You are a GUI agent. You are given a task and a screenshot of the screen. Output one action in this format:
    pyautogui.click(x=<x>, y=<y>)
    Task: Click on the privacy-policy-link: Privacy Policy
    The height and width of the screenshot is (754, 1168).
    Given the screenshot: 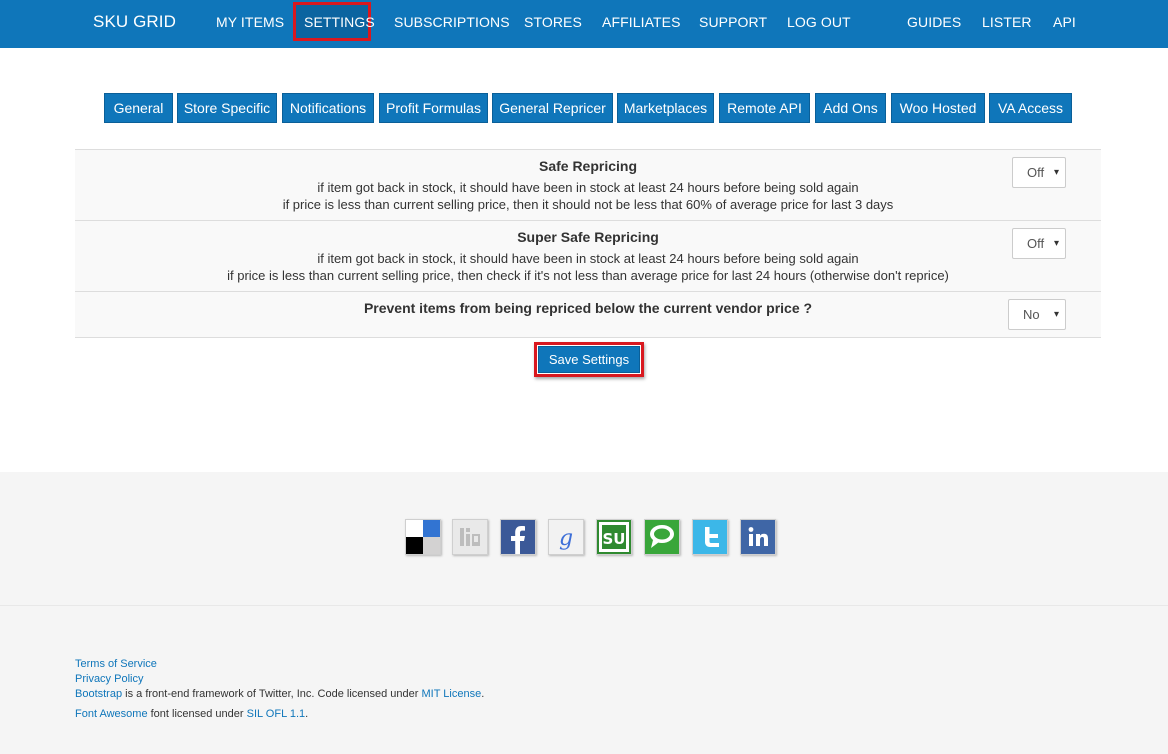 What is the action you would take?
    pyautogui.click(x=109, y=679)
    